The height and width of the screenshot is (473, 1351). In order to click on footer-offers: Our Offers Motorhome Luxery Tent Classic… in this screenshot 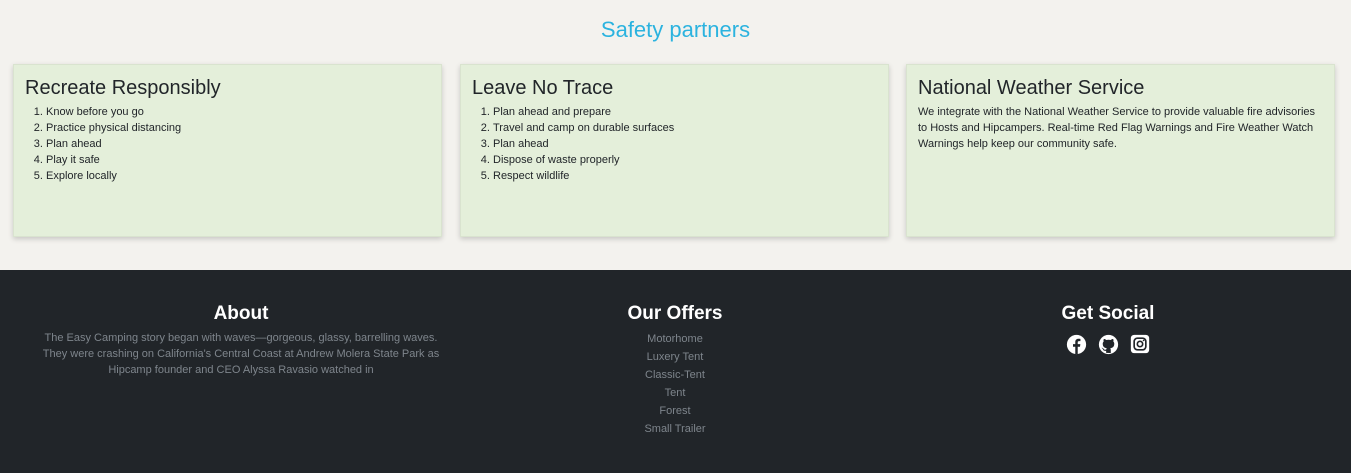, I will do `click(675, 370)`.